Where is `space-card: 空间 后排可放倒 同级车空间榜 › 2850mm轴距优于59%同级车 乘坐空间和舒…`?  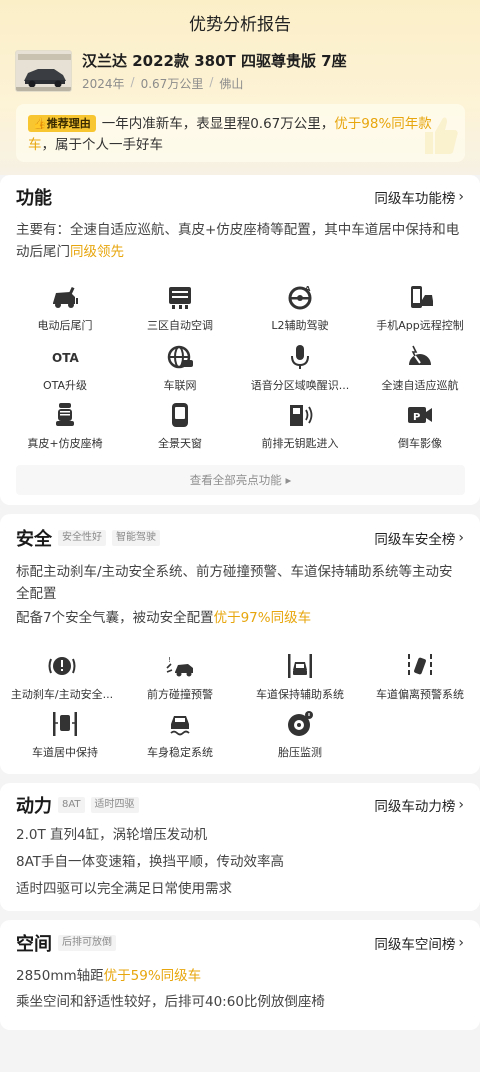
space-card: 空间 后排可放倒 同级车空间榜 › 2850mm轴距优于59%同级车 乘坐空间和舒… is located at coordinates (240, 975).